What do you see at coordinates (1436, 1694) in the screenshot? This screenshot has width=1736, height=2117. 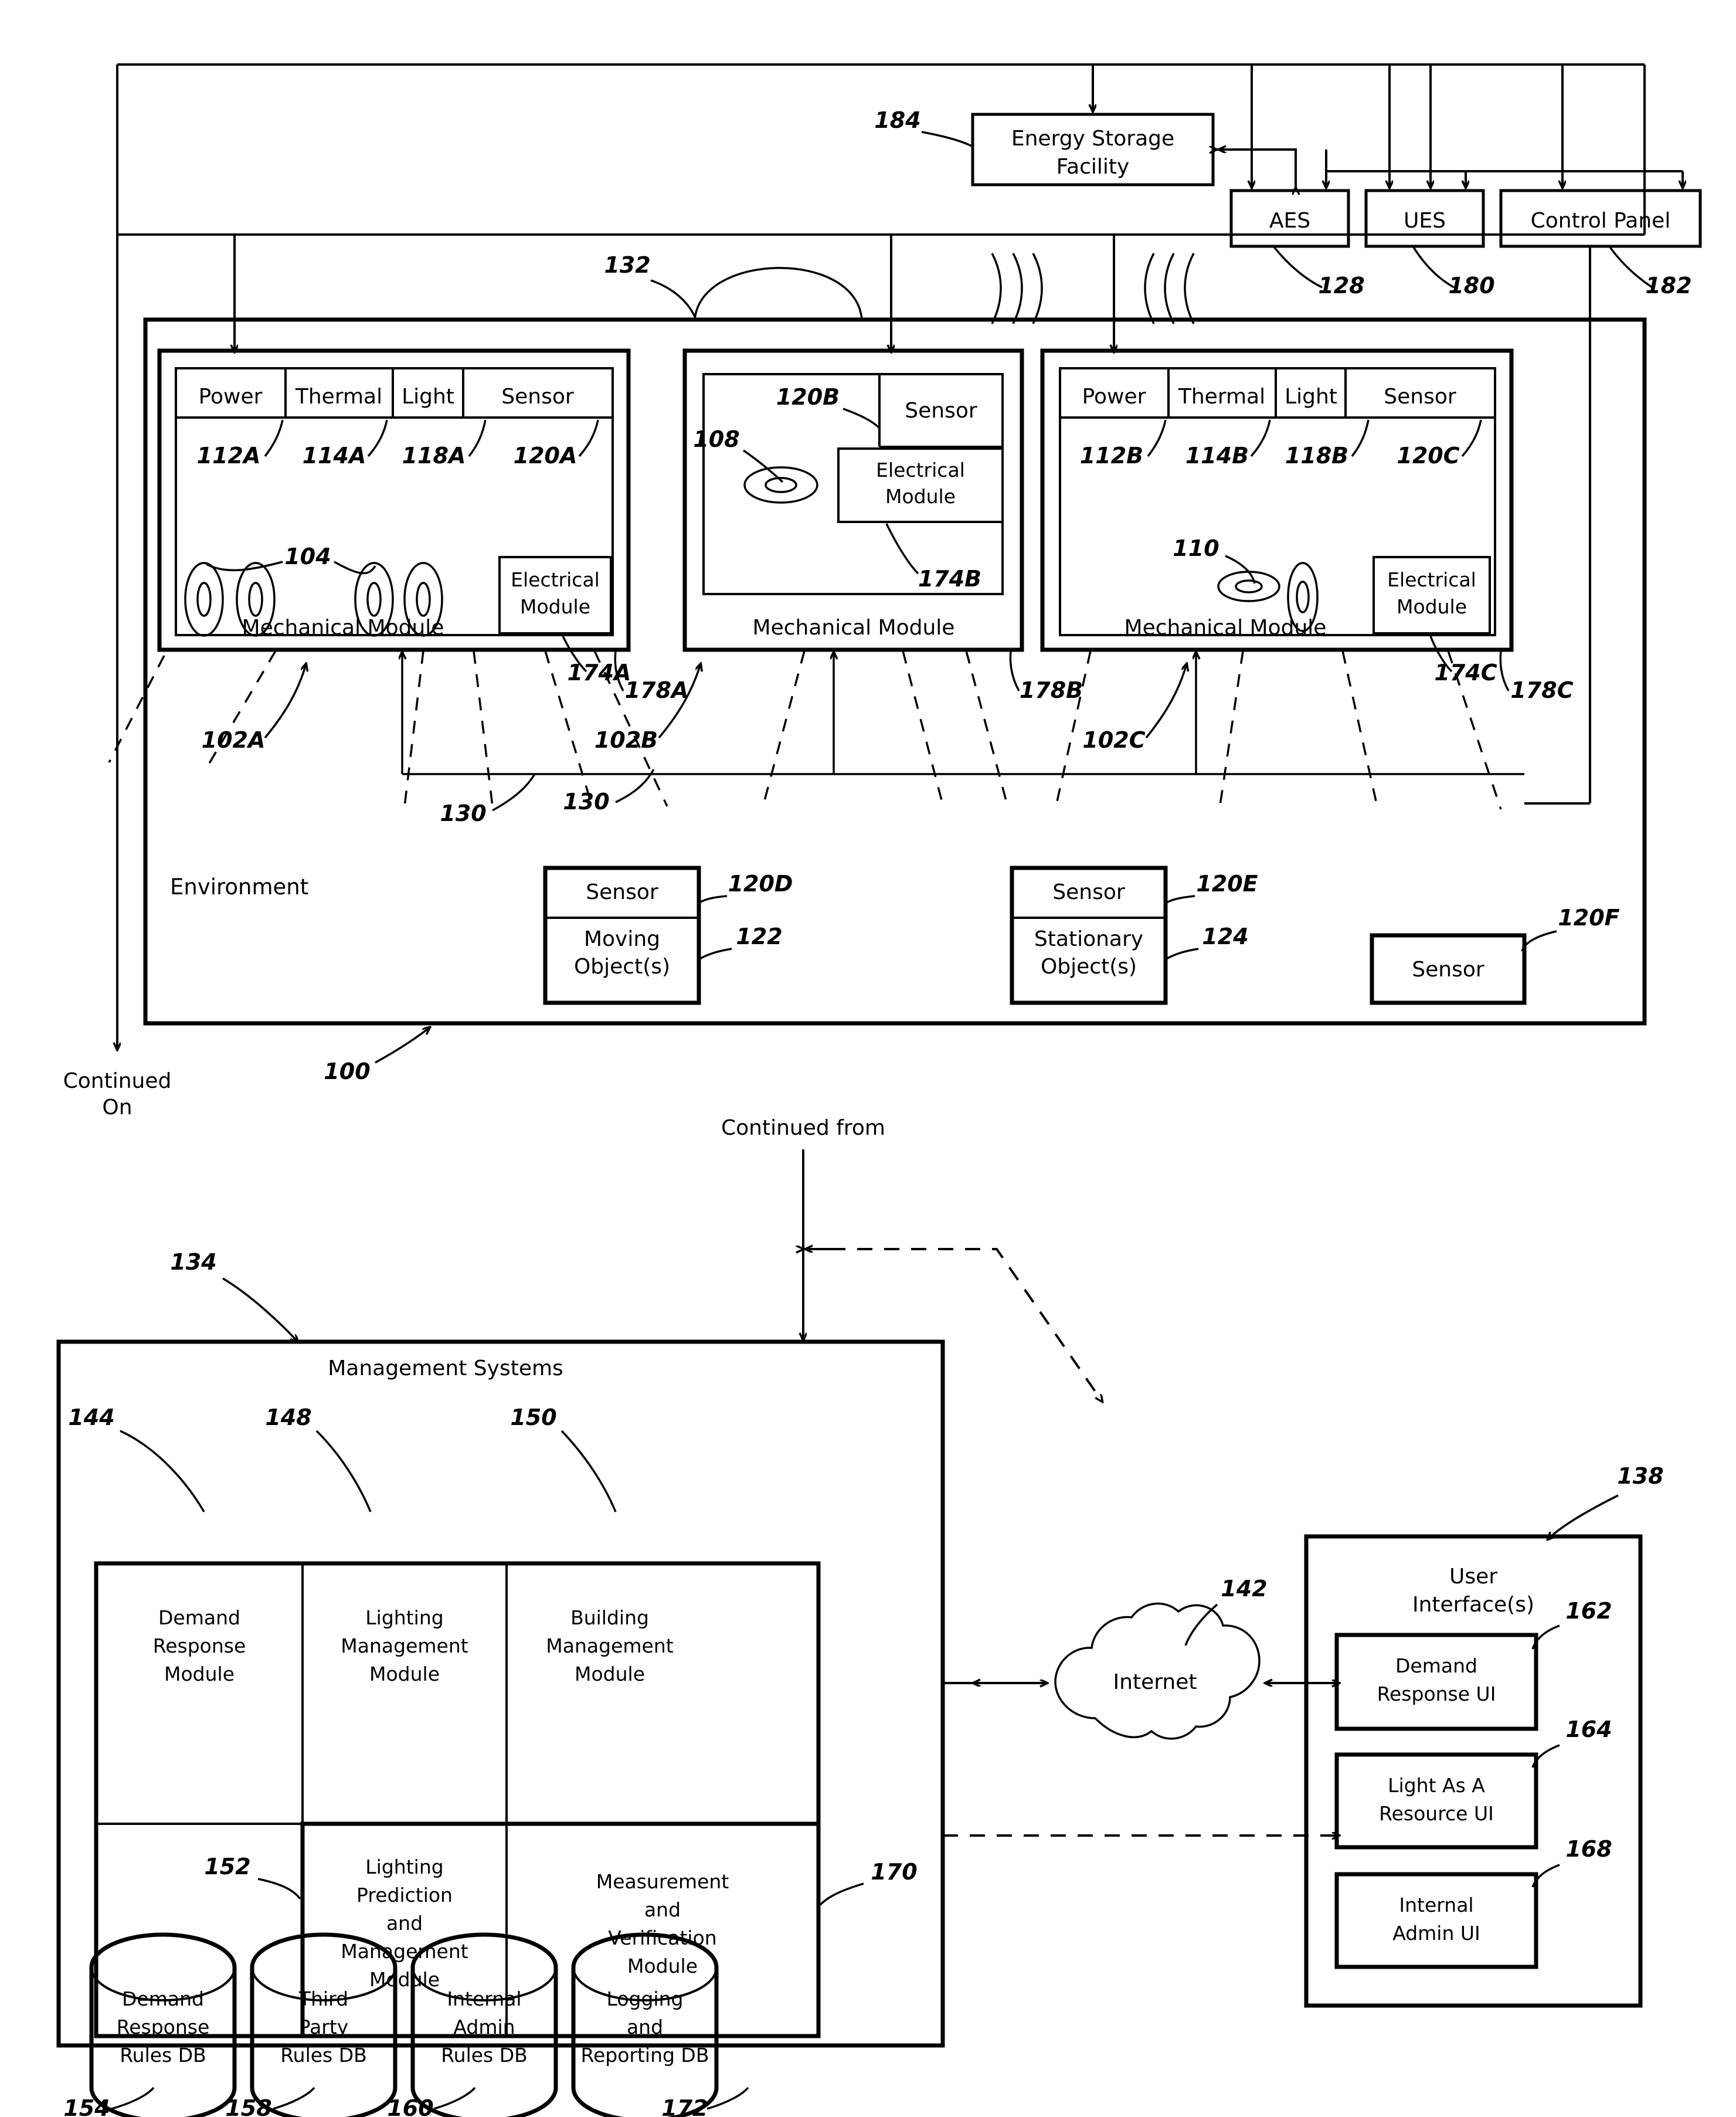 I see `ui-162-line2: Response UI` at bounding box center [1436, 1694].